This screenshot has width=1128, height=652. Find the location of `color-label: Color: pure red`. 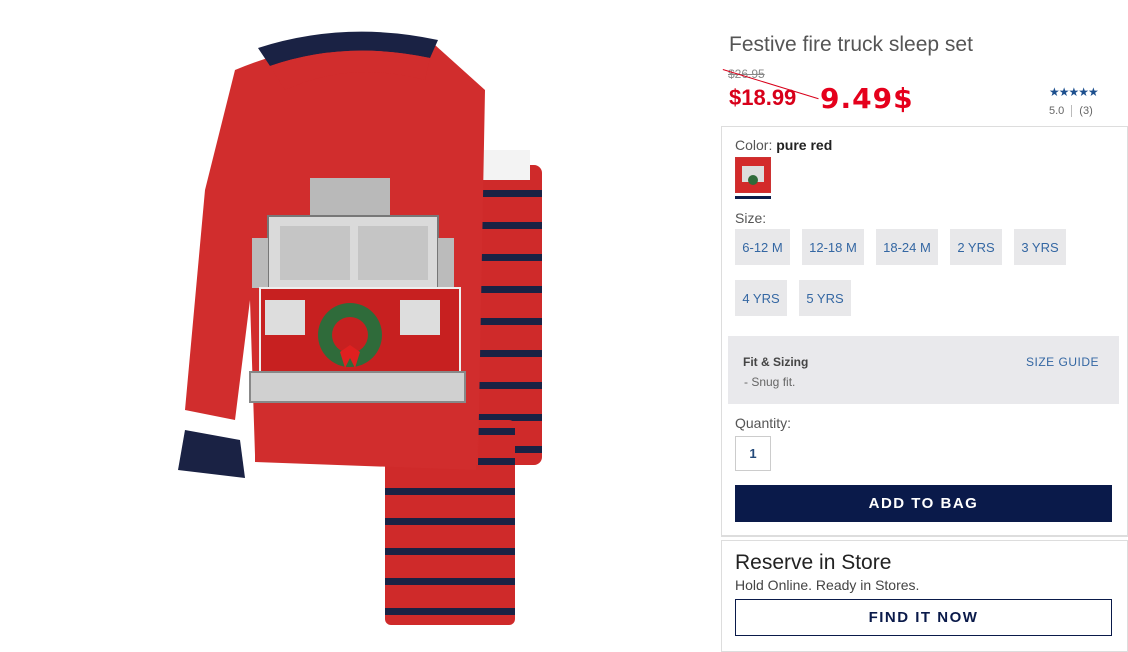

color-label: Color: pure red is located at coordinates (783, 145).